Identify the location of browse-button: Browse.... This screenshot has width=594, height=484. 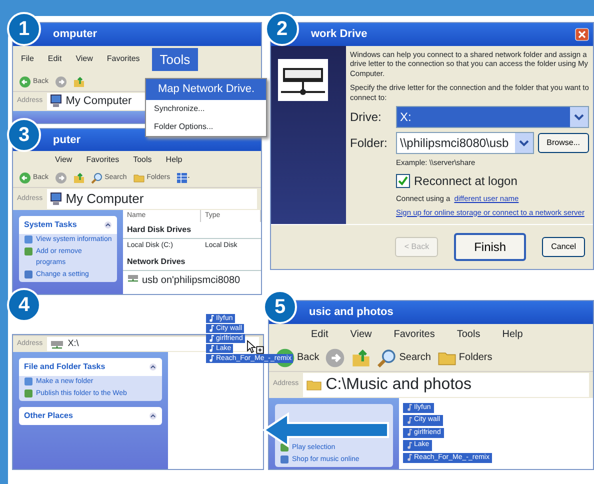
(563, 143).